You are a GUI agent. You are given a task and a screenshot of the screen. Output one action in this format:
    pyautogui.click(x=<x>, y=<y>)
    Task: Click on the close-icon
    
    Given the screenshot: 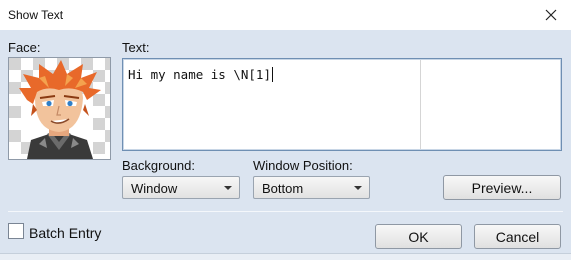 What is the action you would take?
    pyautogui.click(x=551, y=15)
    